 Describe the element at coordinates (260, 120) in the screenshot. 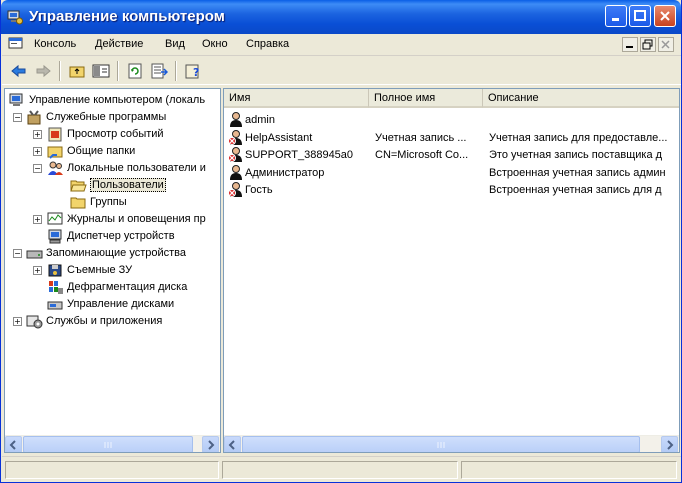

I see `cell-name: admin` at that location.